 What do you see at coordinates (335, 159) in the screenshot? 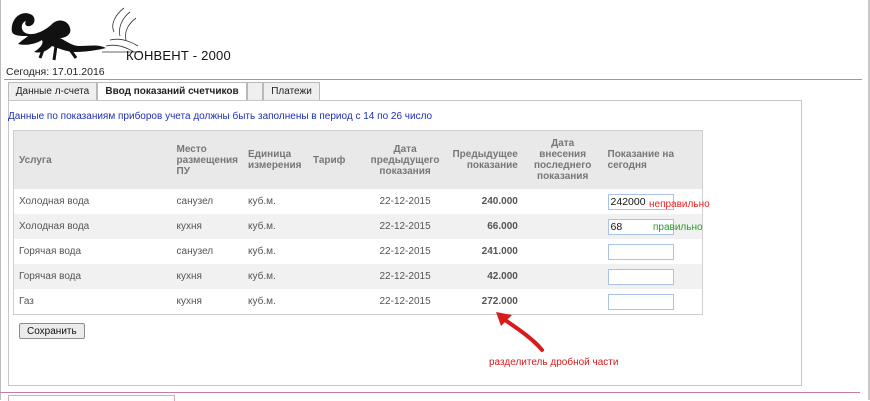
I see `header-tariff: Тариф` at bounding box center [335, 159].